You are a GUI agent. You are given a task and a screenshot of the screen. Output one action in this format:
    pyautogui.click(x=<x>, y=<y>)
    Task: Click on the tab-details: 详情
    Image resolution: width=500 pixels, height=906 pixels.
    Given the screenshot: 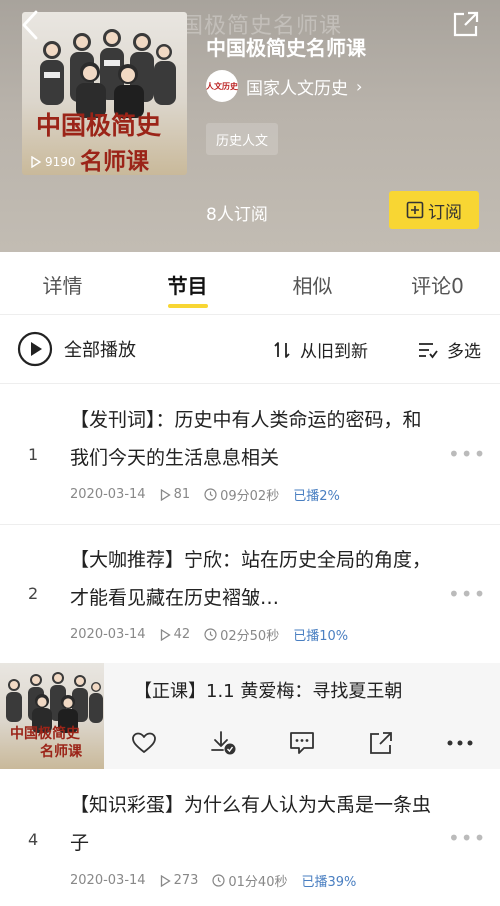 What is the action you would take?
    pyautogui.click(x=62, y=283)
    